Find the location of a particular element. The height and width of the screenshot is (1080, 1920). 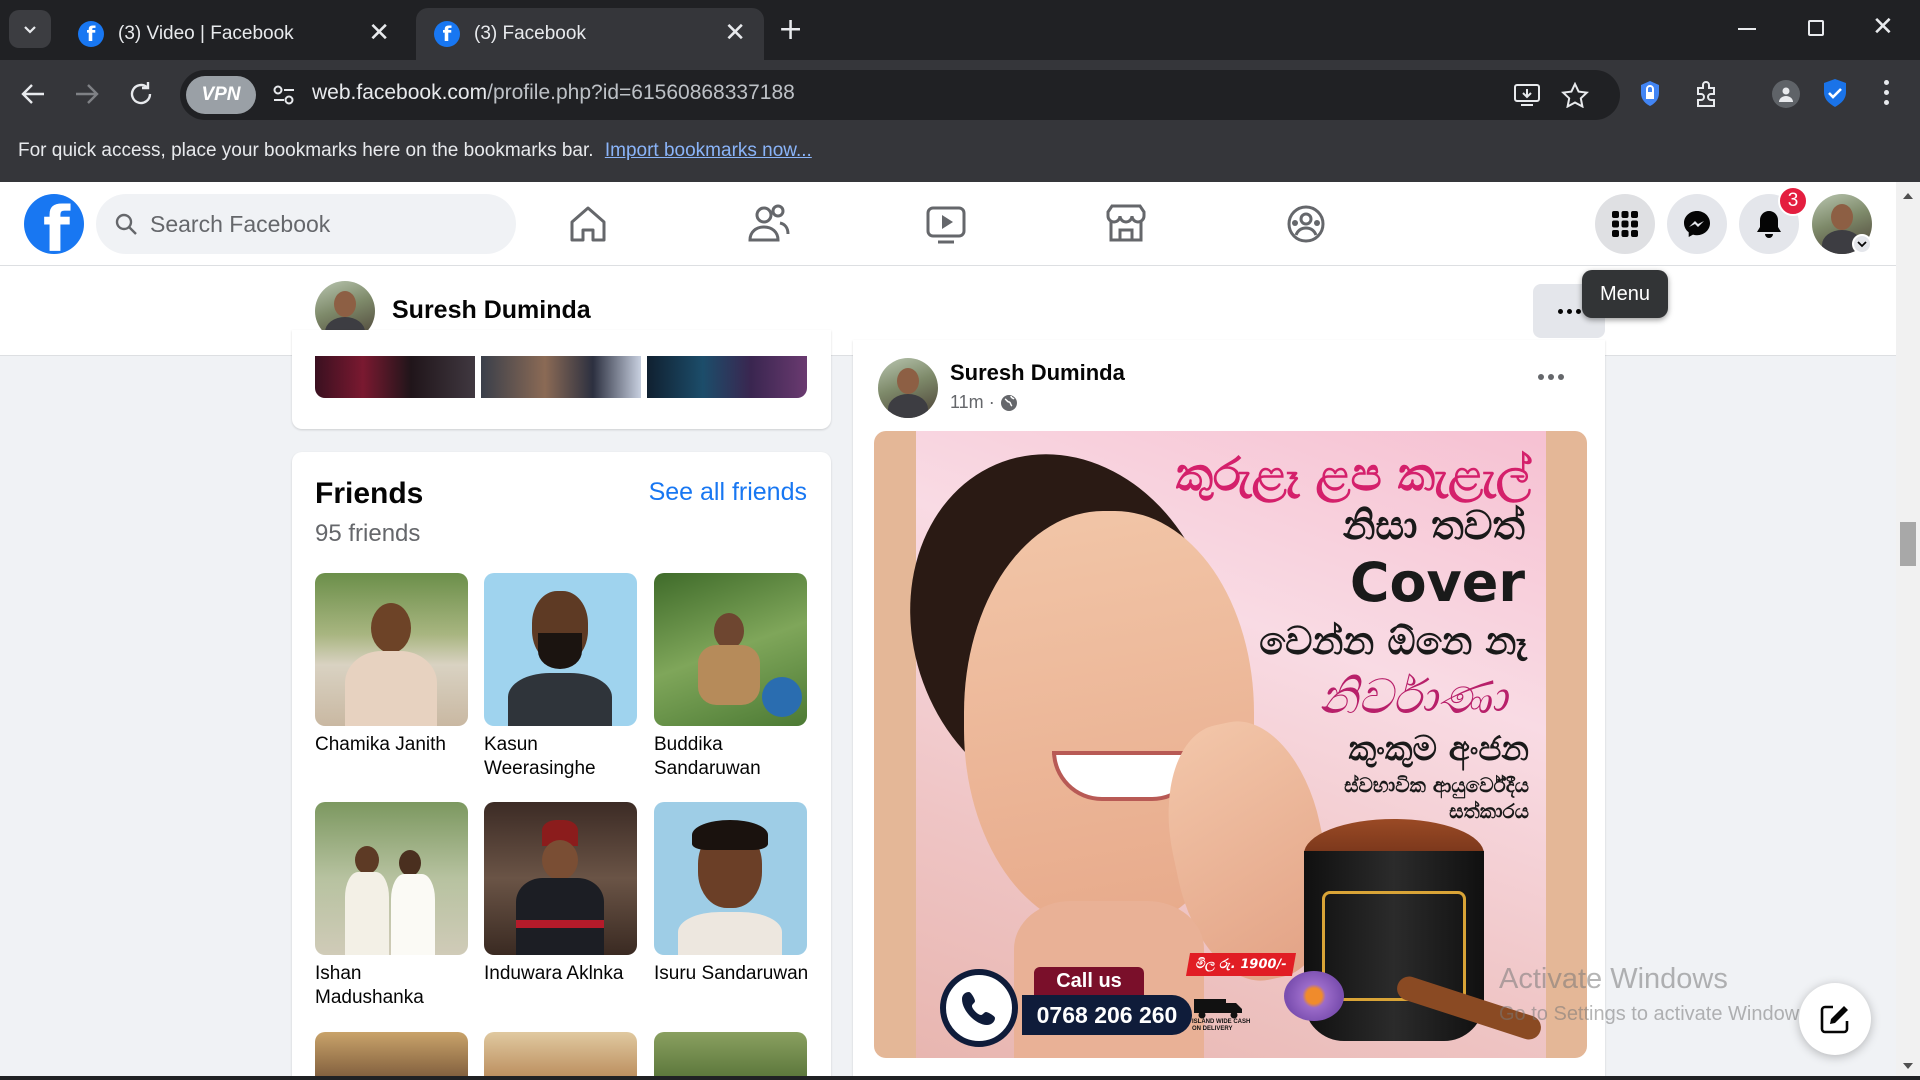

shield-check-icon is located at coordinates (1835, 93).